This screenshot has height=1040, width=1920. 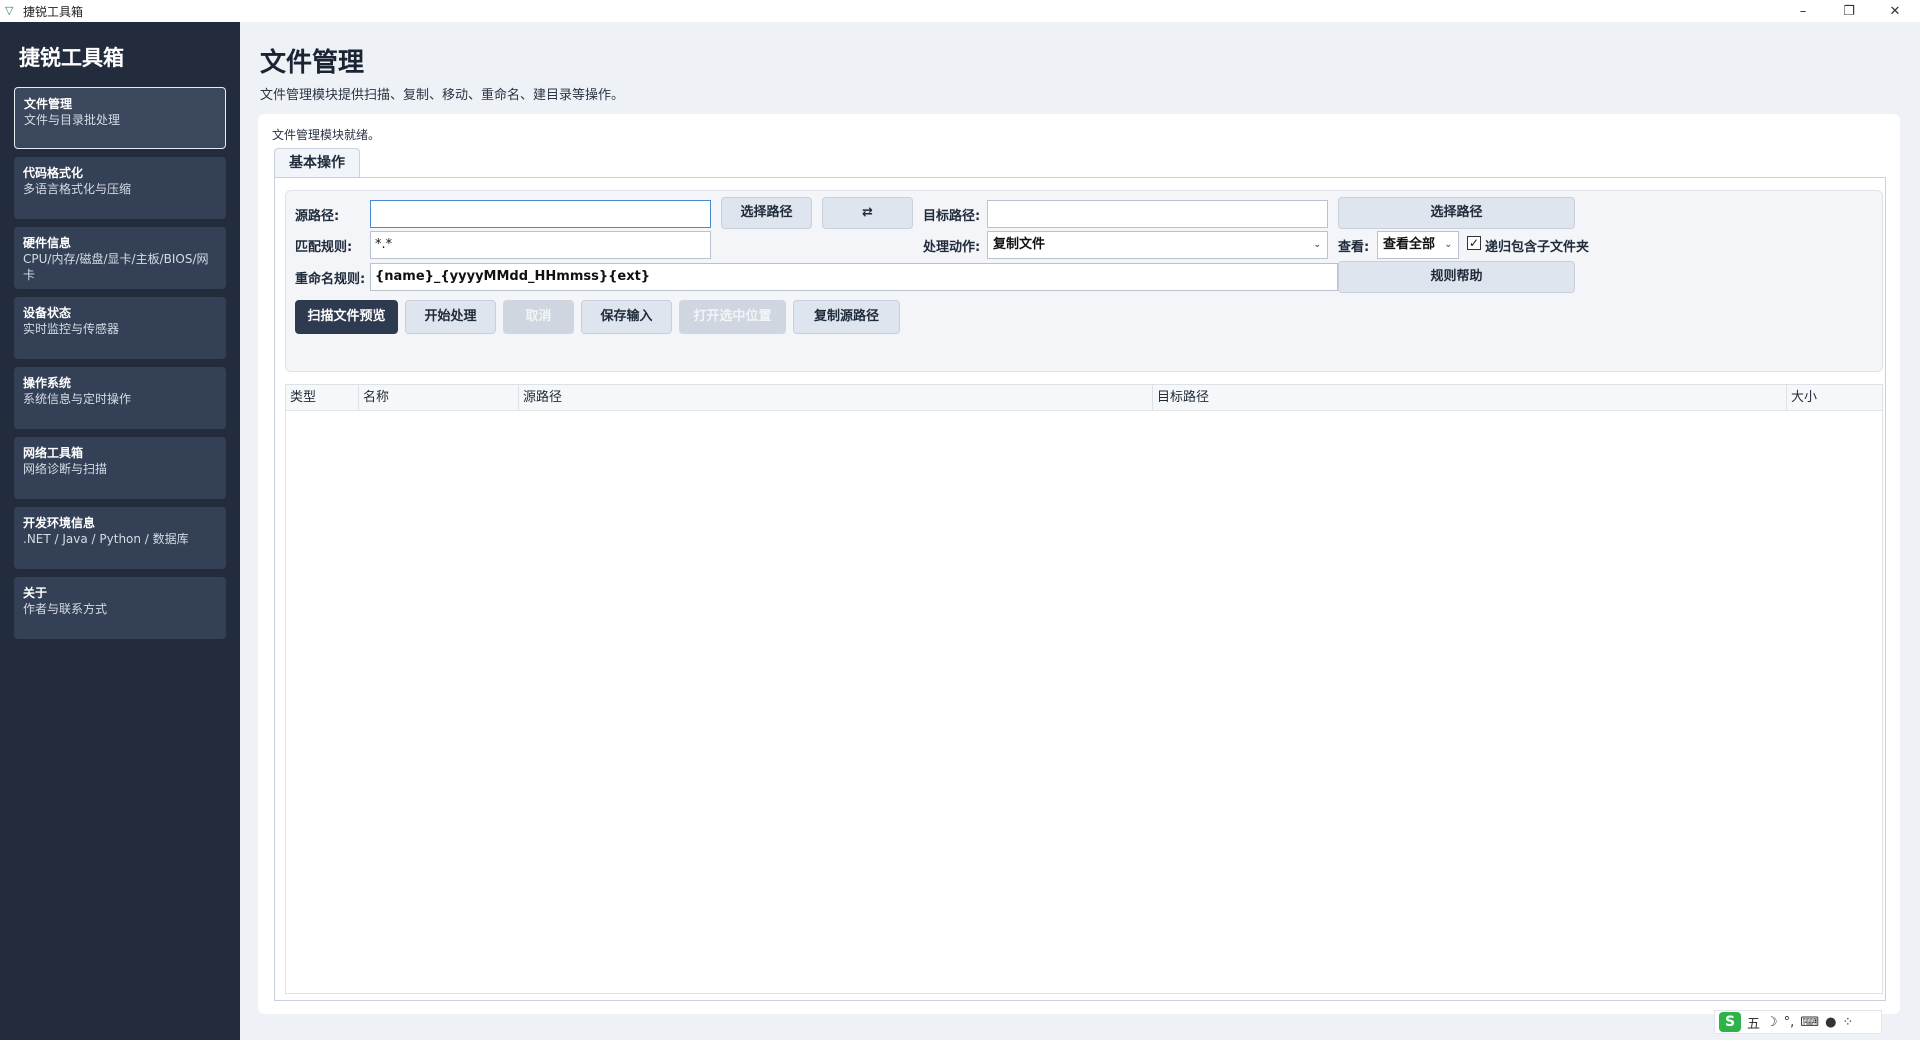 I want to click on minimize-button: –, so click(x=1803, y=11).